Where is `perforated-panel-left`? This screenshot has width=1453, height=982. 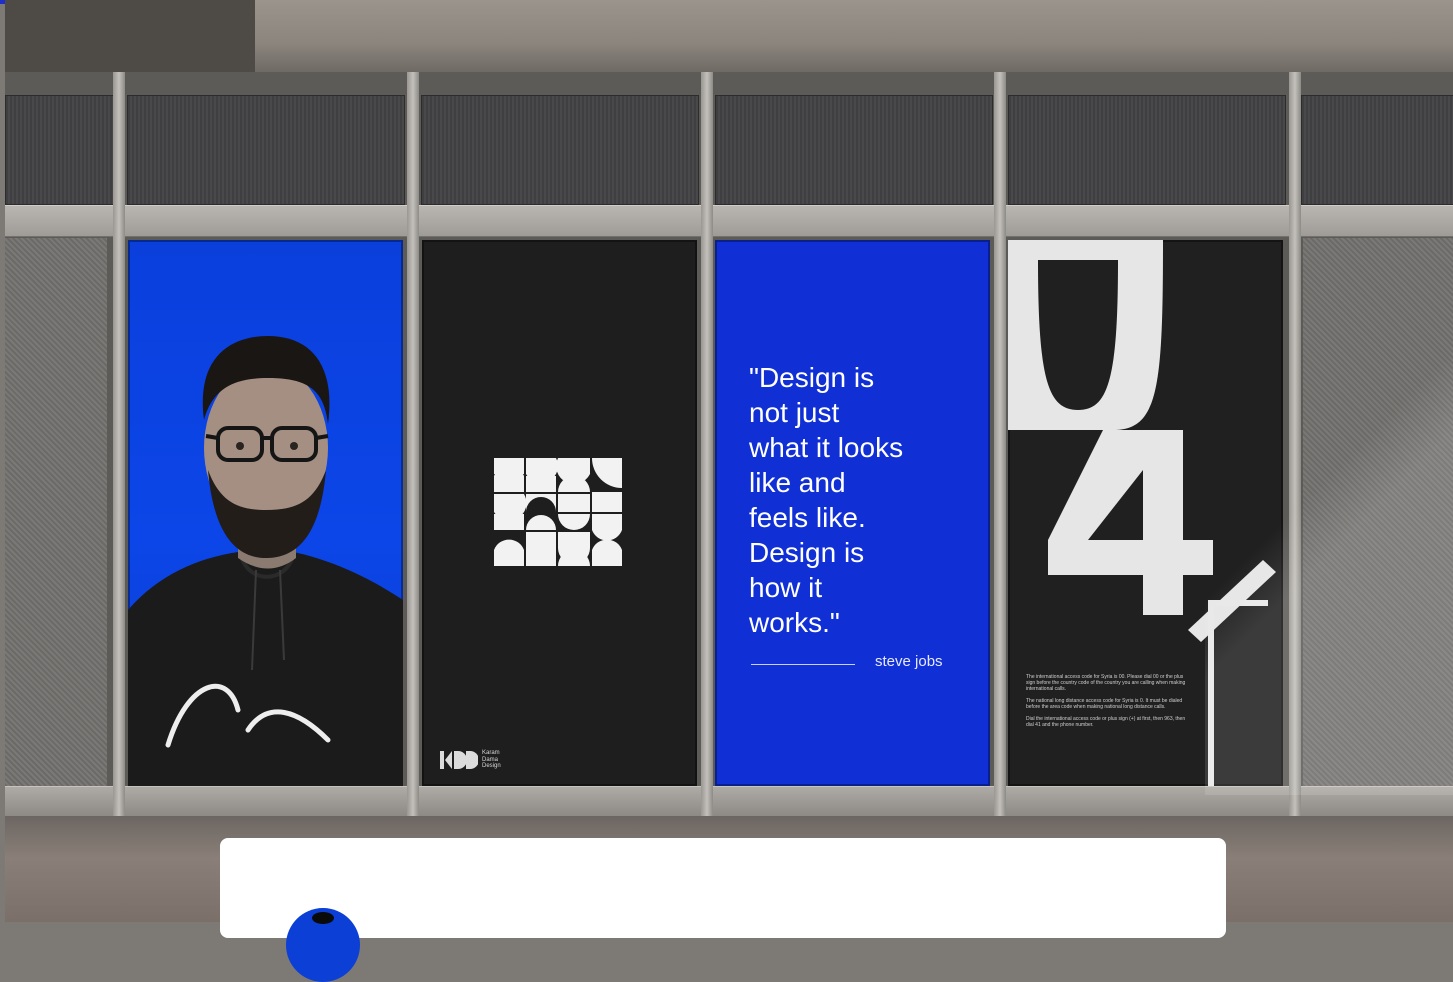 perforated-panel-left is located at coordinates (56, 512).